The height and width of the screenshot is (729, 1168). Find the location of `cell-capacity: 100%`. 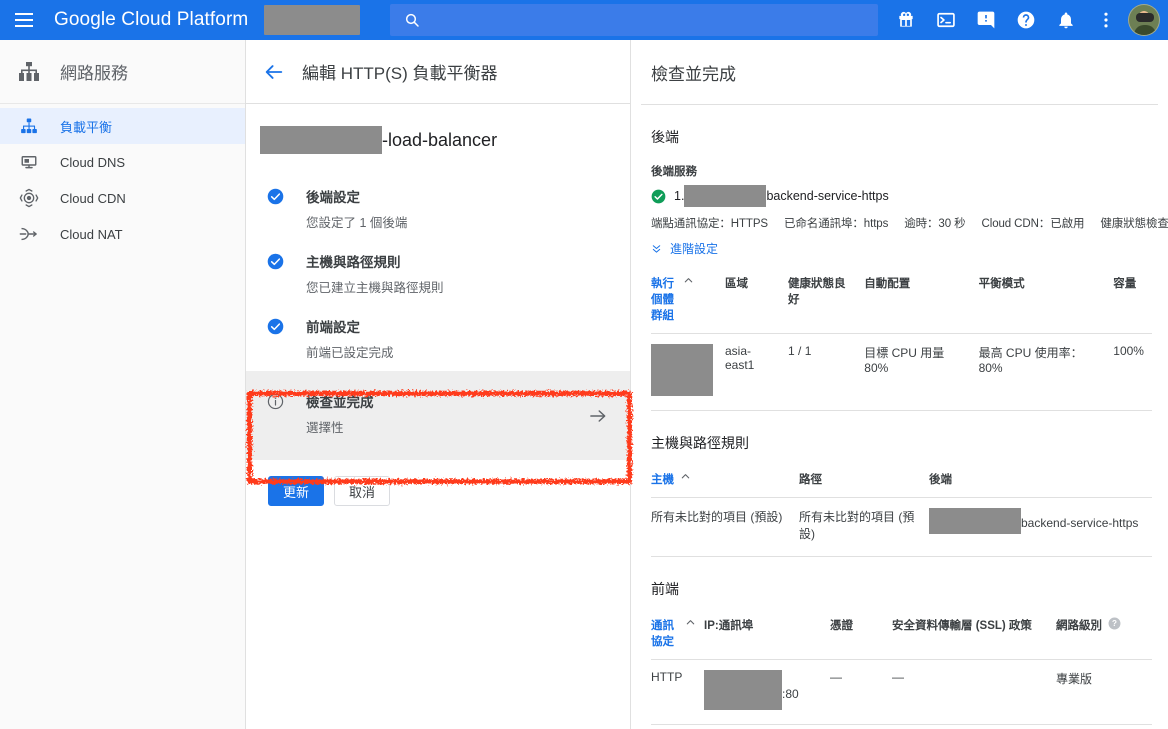

cell-capacity: 100% is located at coordinates (1132, 372).